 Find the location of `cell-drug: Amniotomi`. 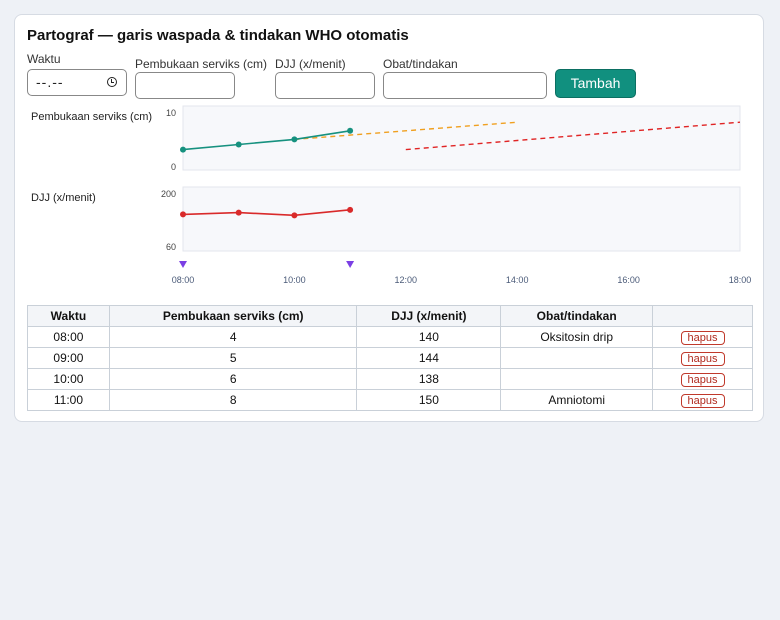

cell-drug: Amniotomi is located at coordinates (577, 400).